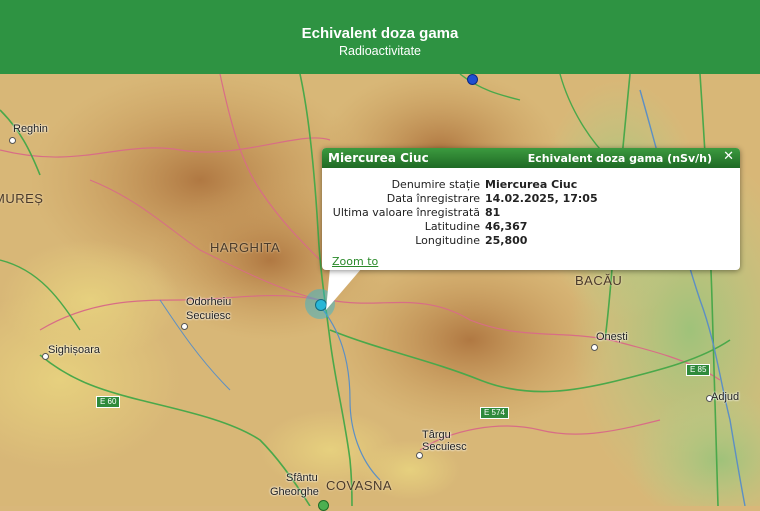  What do you see at coordinates (359, 485) in the screenshot?
I see `place-label-covasna: COVASNA` at bounding box center [359, 485].